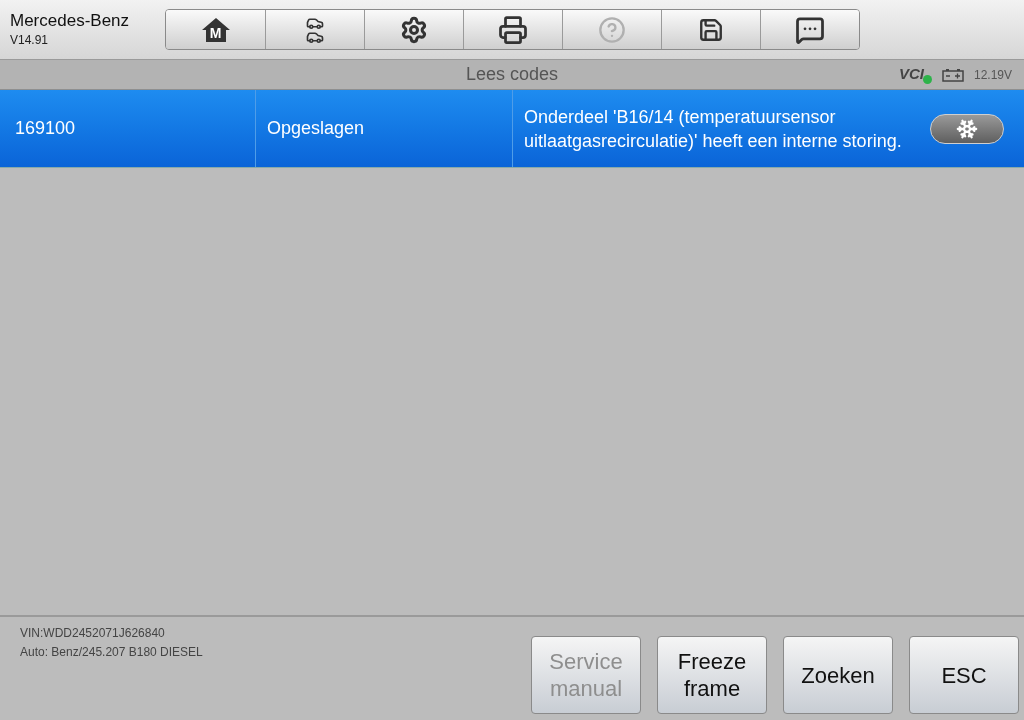 The width and height of the screenshot is (1024, 720). What do you see at coordinates (384, 128) in the screenshot?
I see `status-cell: Opgeslagen` at bounding box center [384, 128].